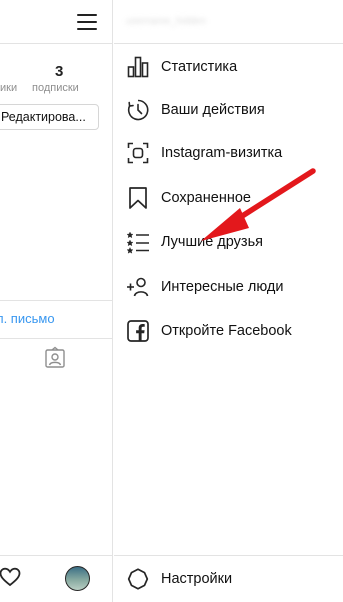  Describe the element at coordinates (59, 71) in the screenshot. I see `following-count: 3` at that location.